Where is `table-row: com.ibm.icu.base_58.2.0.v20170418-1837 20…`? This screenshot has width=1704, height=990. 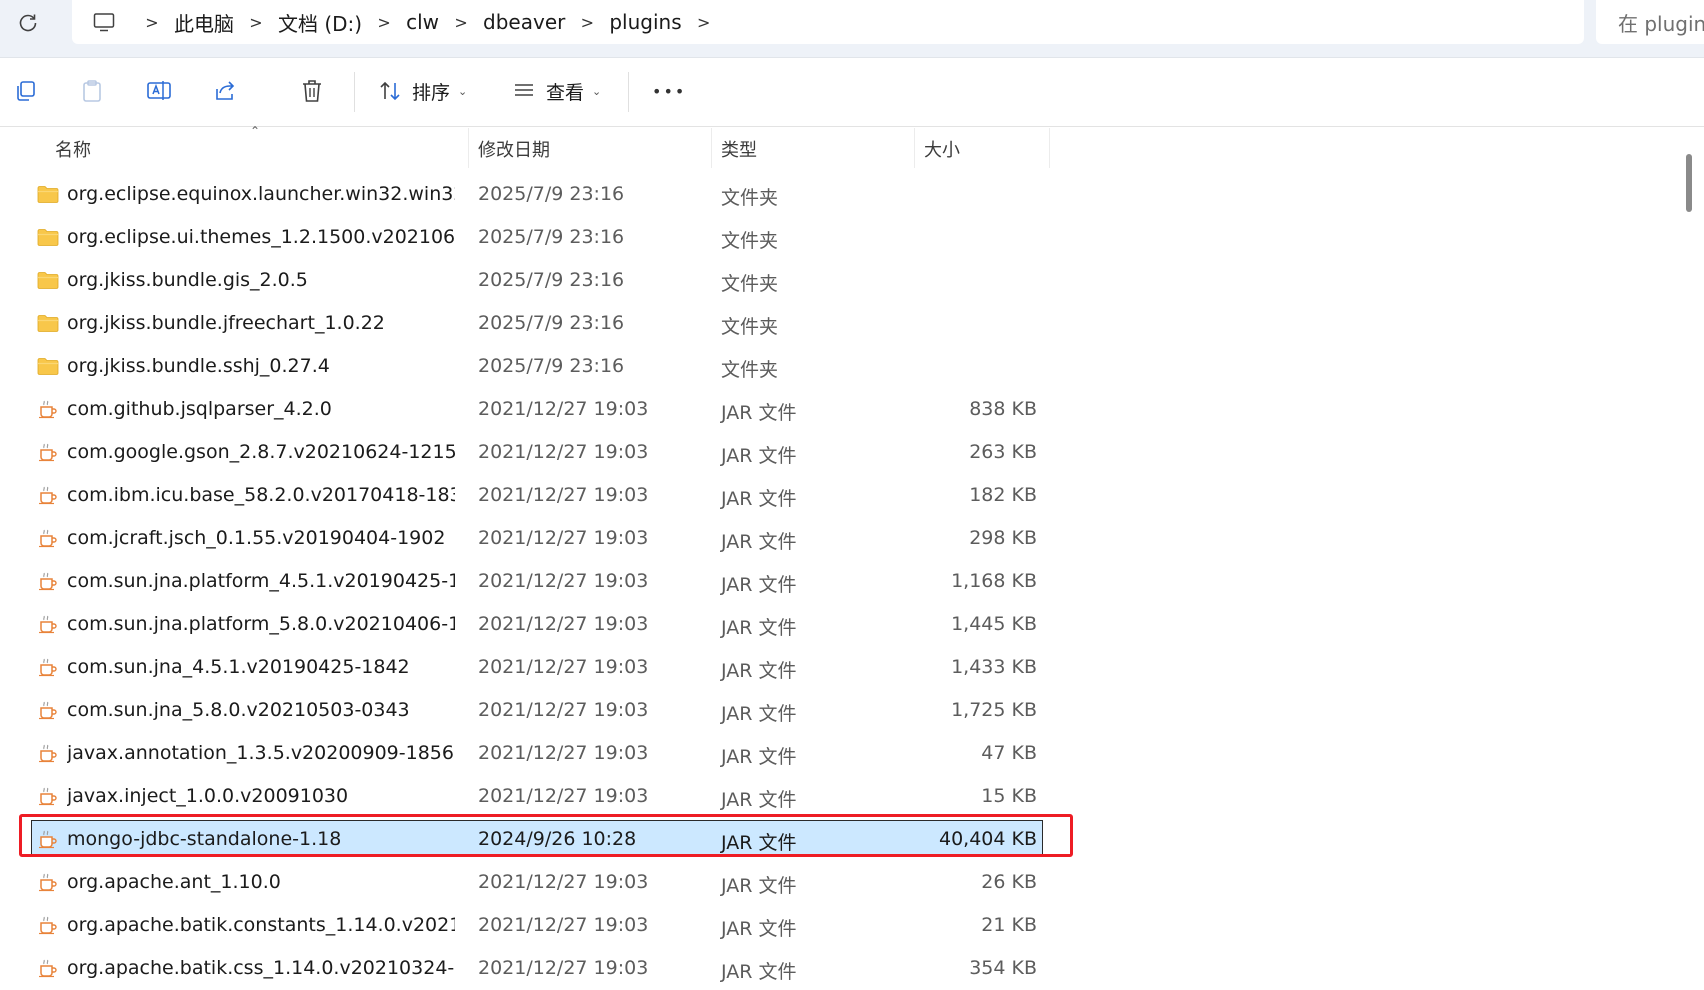
table-row: com.ibm.icu.base_58.2.0.v20170418-1837 20… is located at coordinates (840, 495).